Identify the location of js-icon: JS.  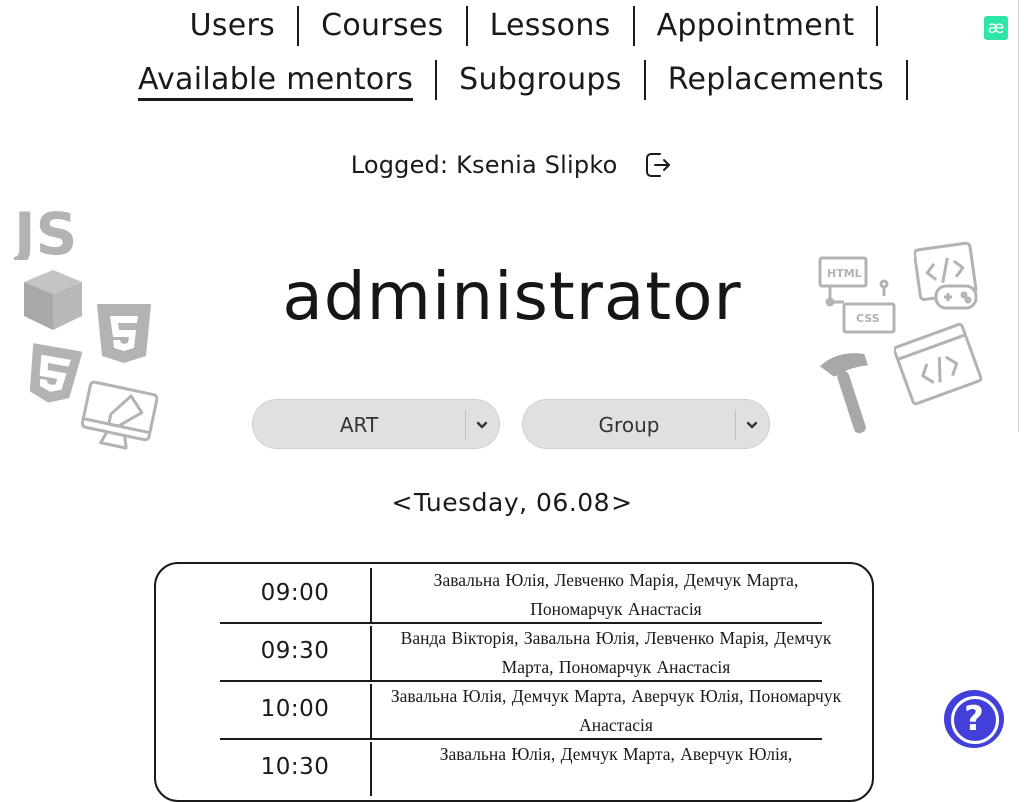
(49, 229).